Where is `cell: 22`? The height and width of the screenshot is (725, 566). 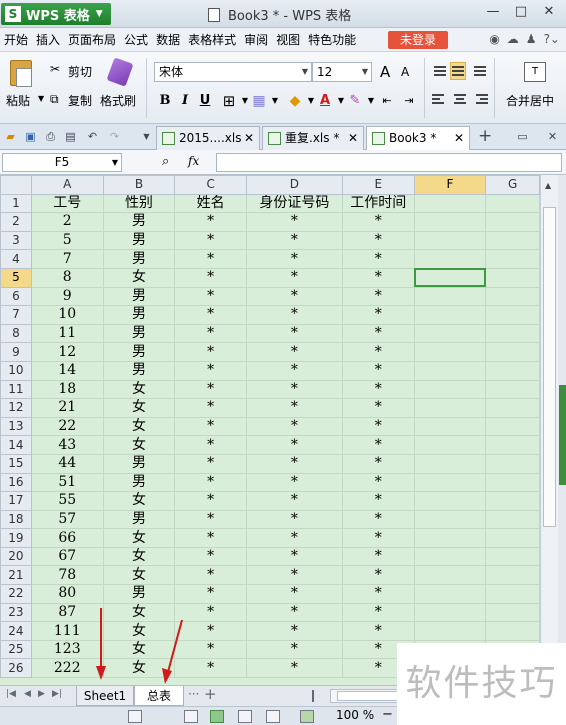 cell: 22 is located at coordinates (67, 426).